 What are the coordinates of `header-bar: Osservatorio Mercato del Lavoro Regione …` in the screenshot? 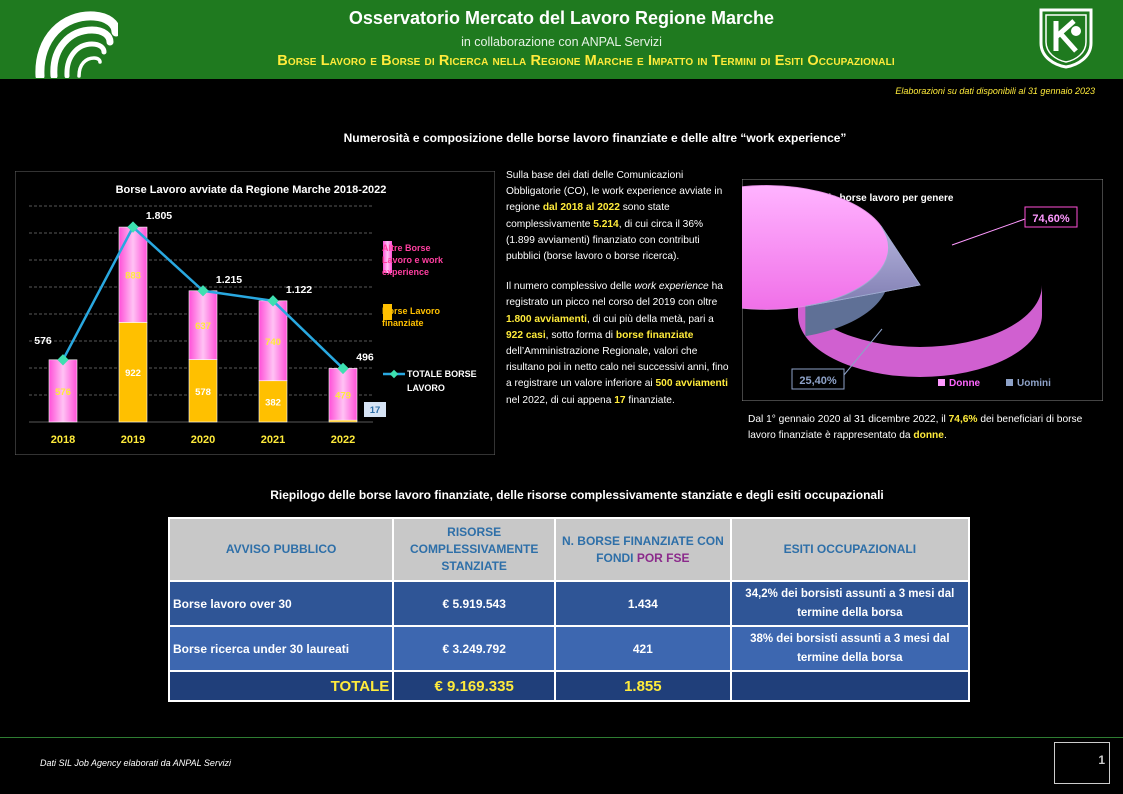 It's located at (561, 39).